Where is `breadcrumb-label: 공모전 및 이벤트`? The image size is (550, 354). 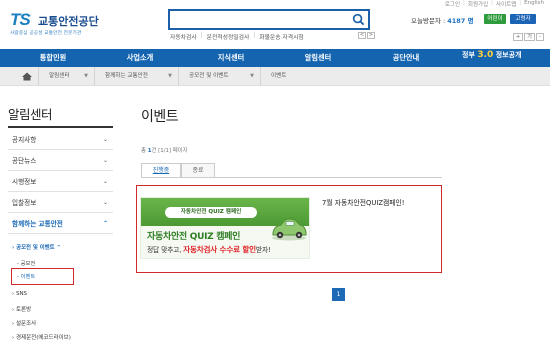 breadcrumb-label: 공모전 및 이벤트 is located at coordinates (209, 76).